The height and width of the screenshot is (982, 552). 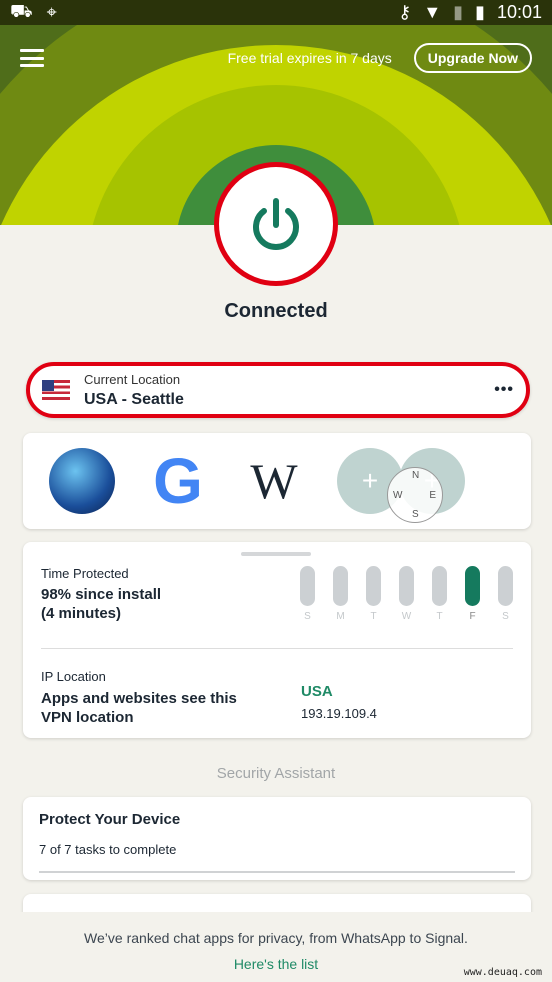 What do you see at coordinates (340, 594) in the screenshot?
I see `day-bar: M` at bounding box center [340, 594].